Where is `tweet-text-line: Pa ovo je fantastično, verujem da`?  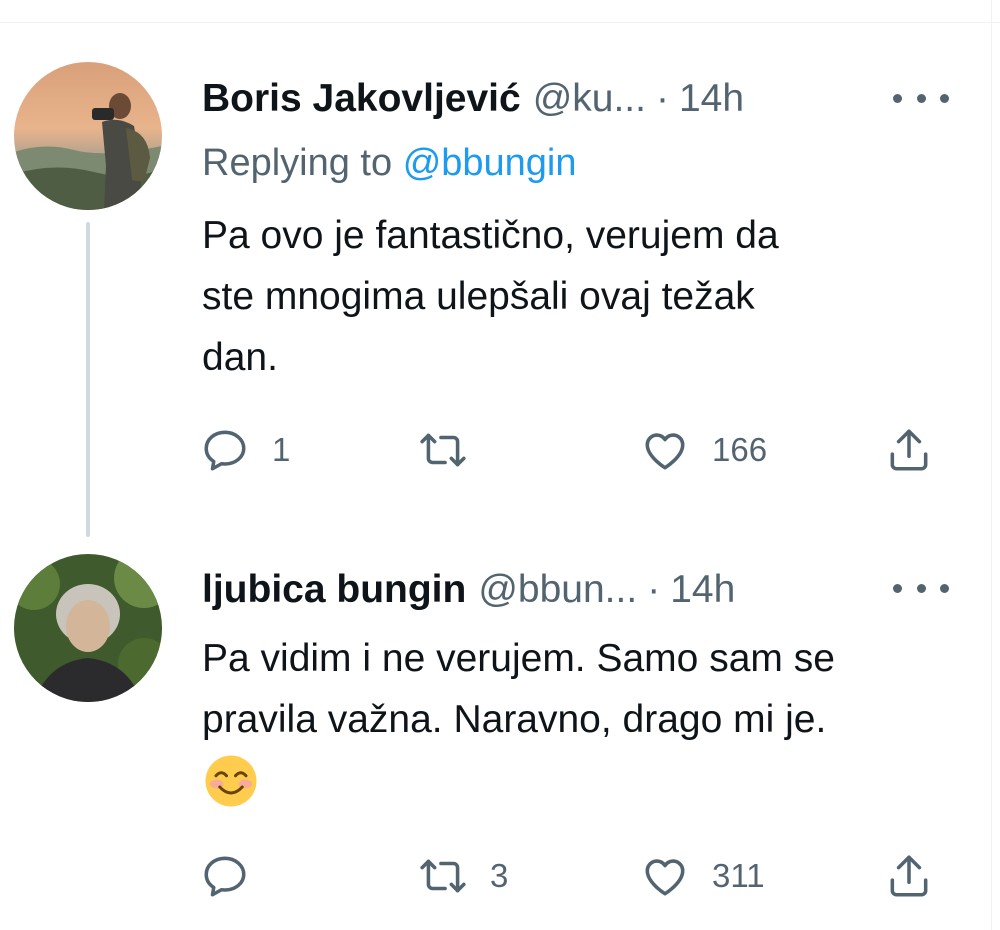 tweet-text-line: Pa ovo je fantastično, verujem da is located at coordinates (490, 235).